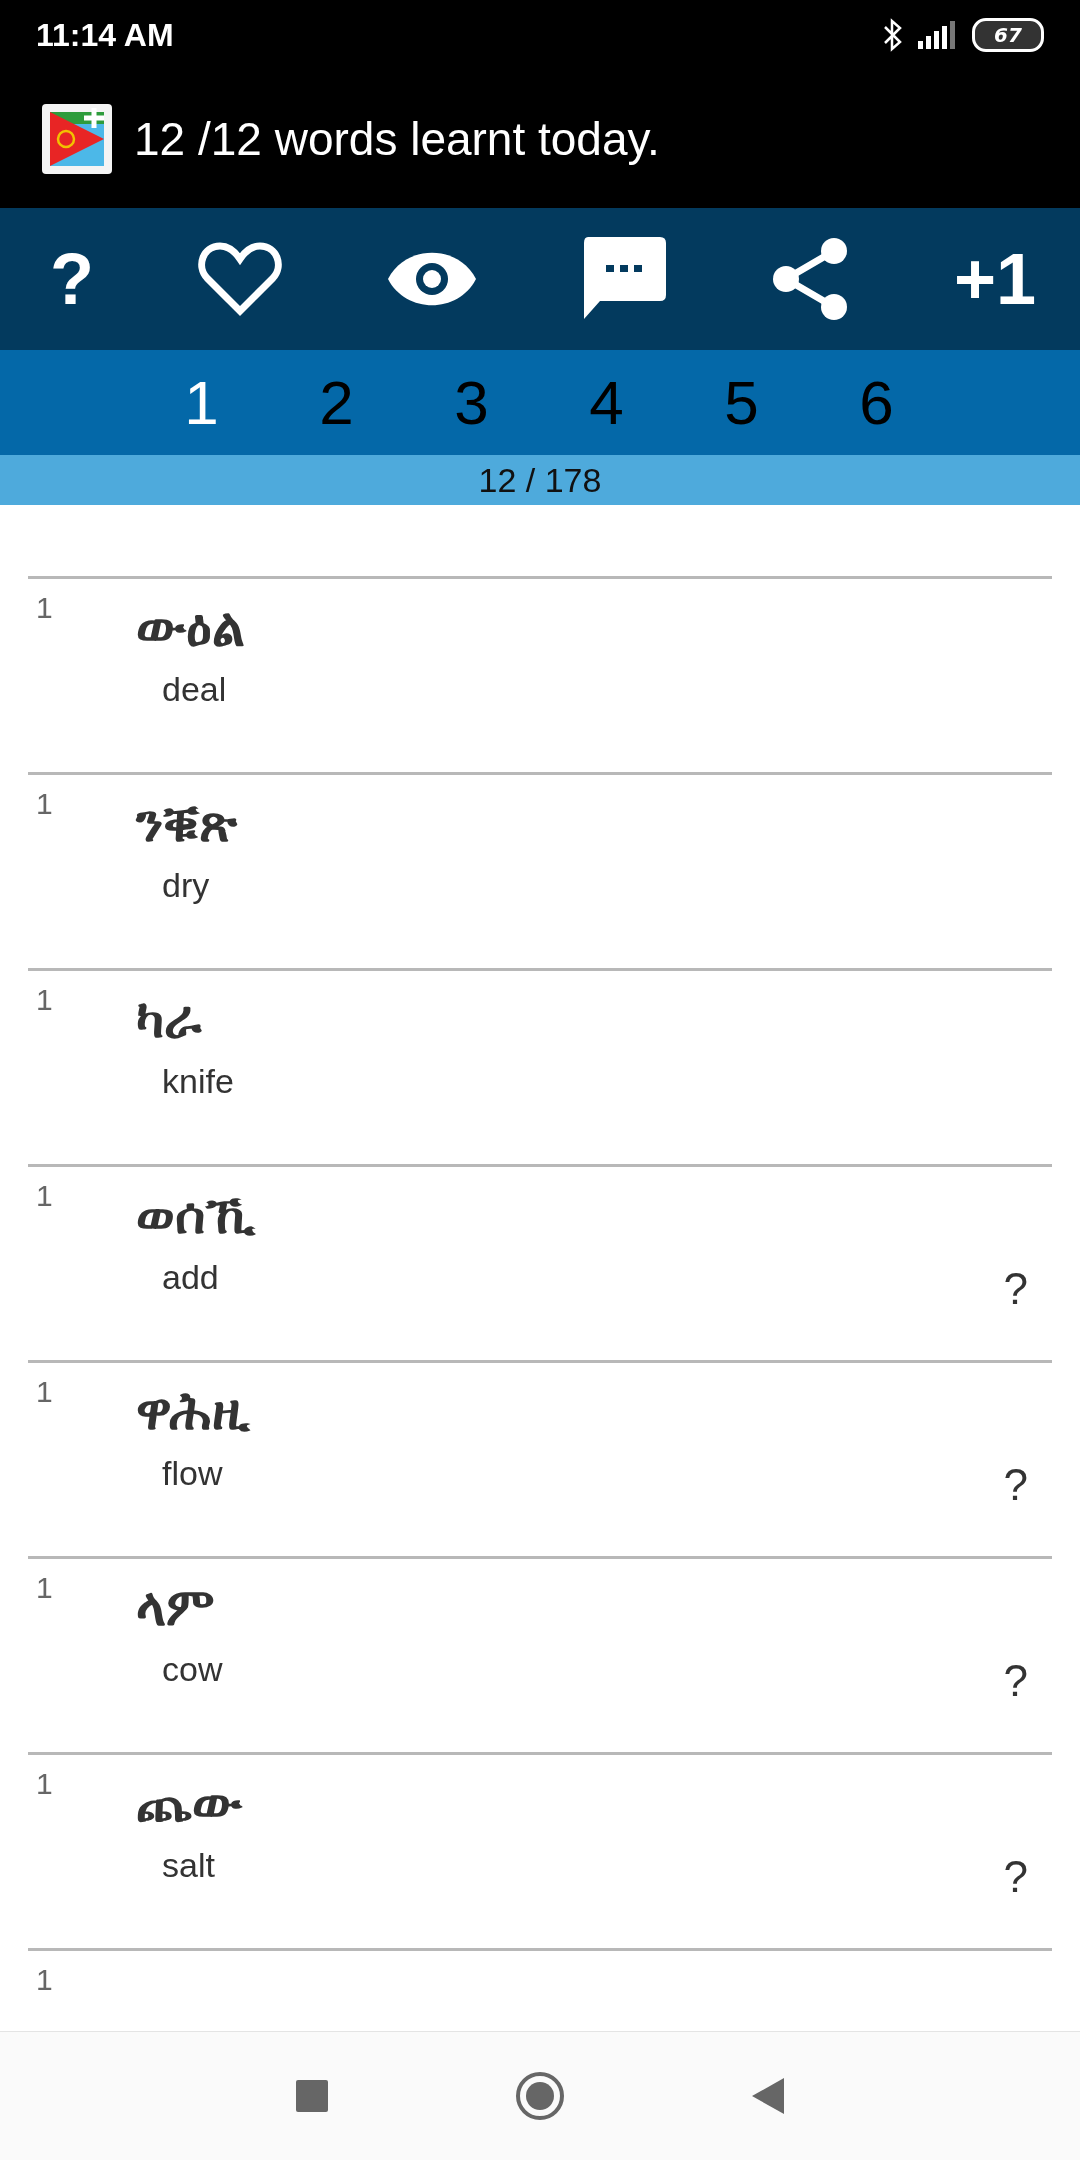 This screenshot has width=1080, height=2160. Describe the element at coordinates (938, 35) in the screenshot. I see `signal-icon` at that location.